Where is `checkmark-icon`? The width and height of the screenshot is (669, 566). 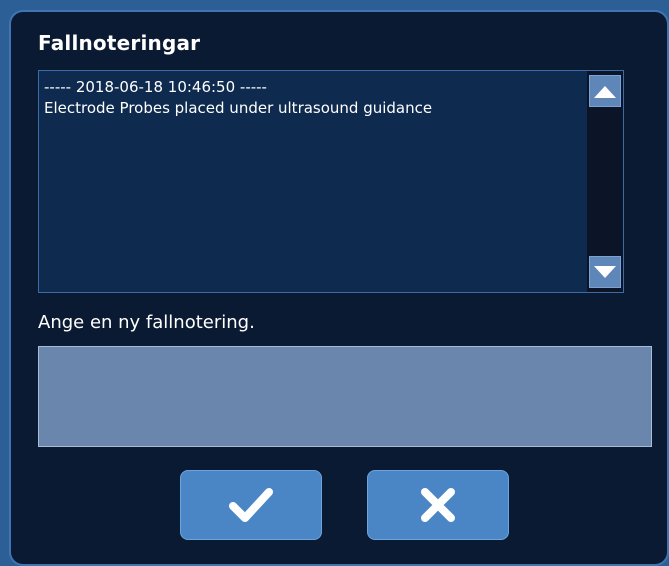 checkmark-icon is located at coordinates (251, 505).